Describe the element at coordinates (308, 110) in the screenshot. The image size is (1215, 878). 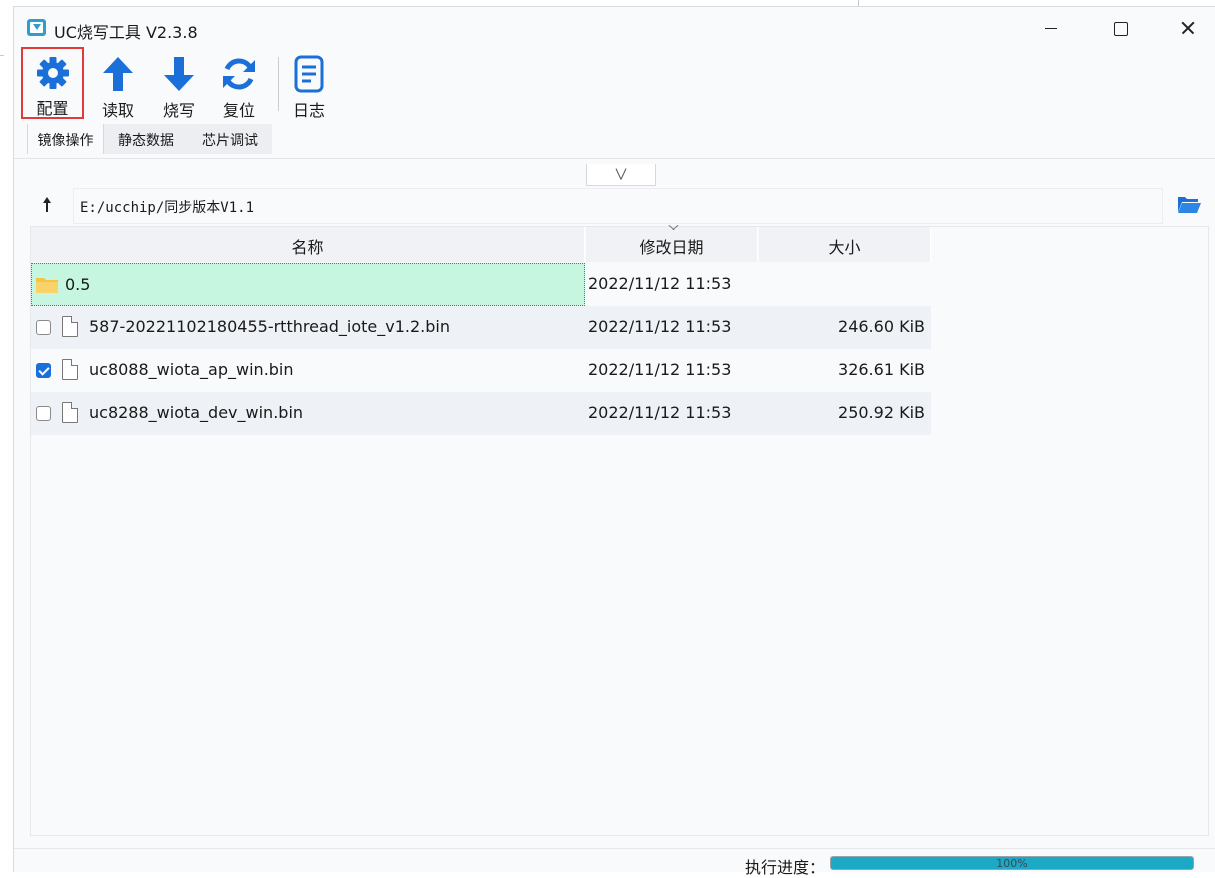
I see `log-label: 日志` at that location.